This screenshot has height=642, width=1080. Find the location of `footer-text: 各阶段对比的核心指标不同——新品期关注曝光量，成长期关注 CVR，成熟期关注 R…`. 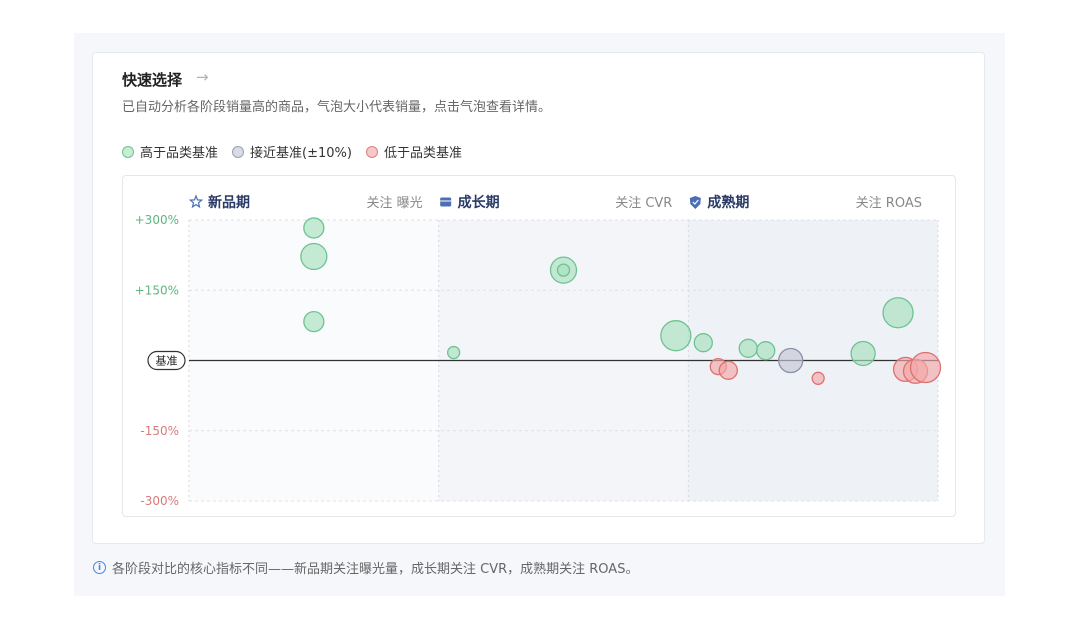

footer-text: 各阶段对比的核心指标不同——新品期关注曝光量，成长期关注 CVR，成熟期关注 R… is located at coordinates (375, 569).